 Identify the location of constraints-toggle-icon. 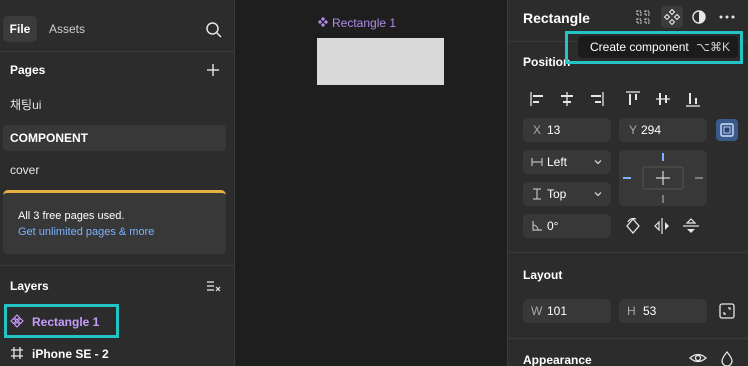
(727, 130).